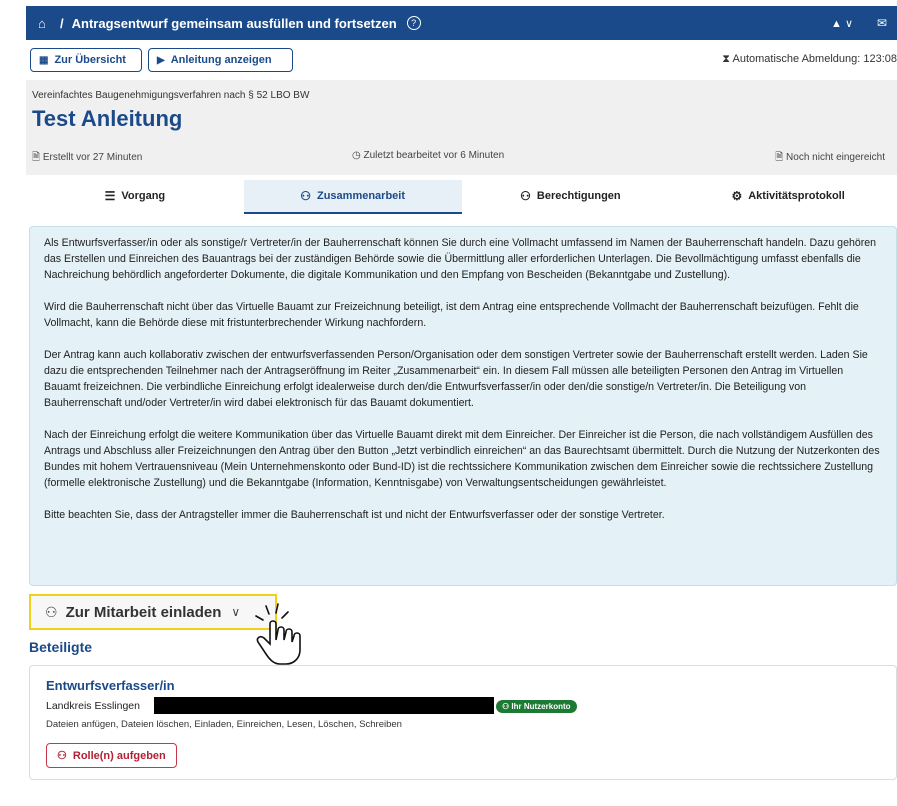 The image size is (897, 806). I want to click on tab-label: Vorgang, so click(143, 196).